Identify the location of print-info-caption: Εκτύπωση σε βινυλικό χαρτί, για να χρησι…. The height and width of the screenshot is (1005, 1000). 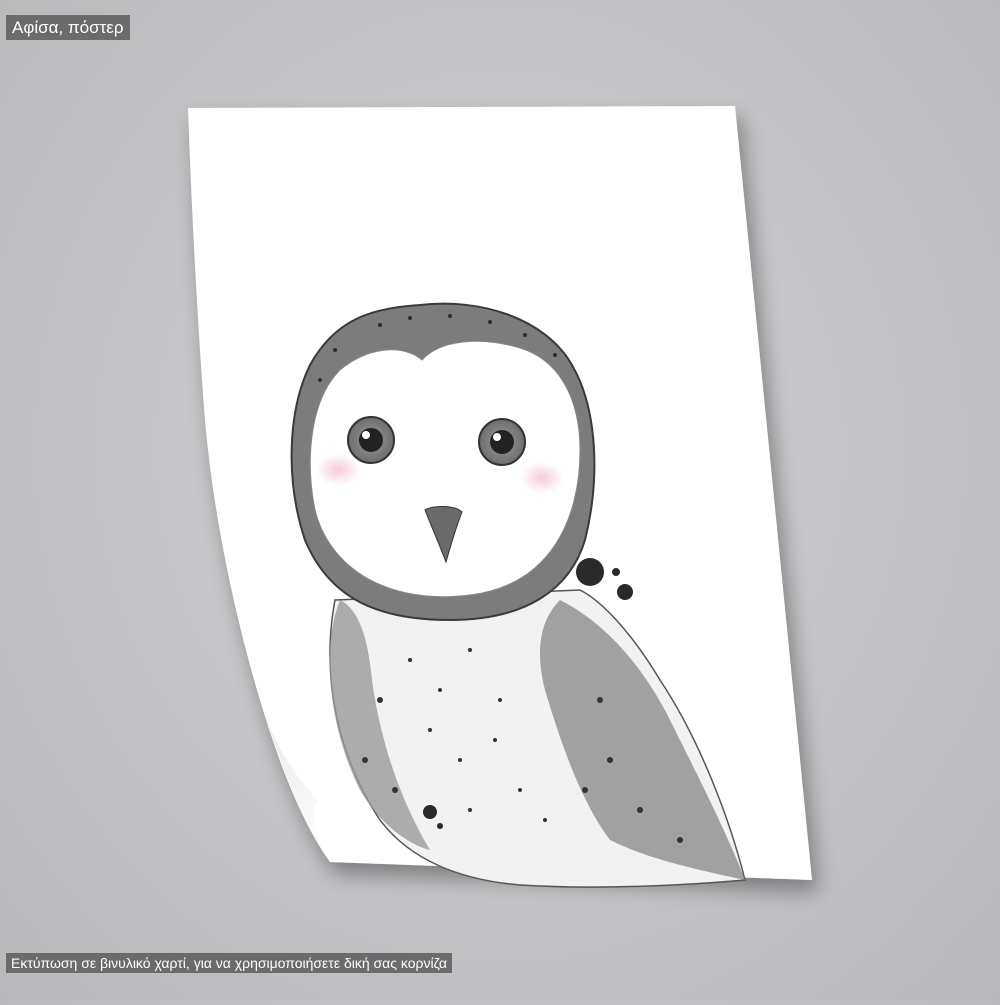
(229, 963).